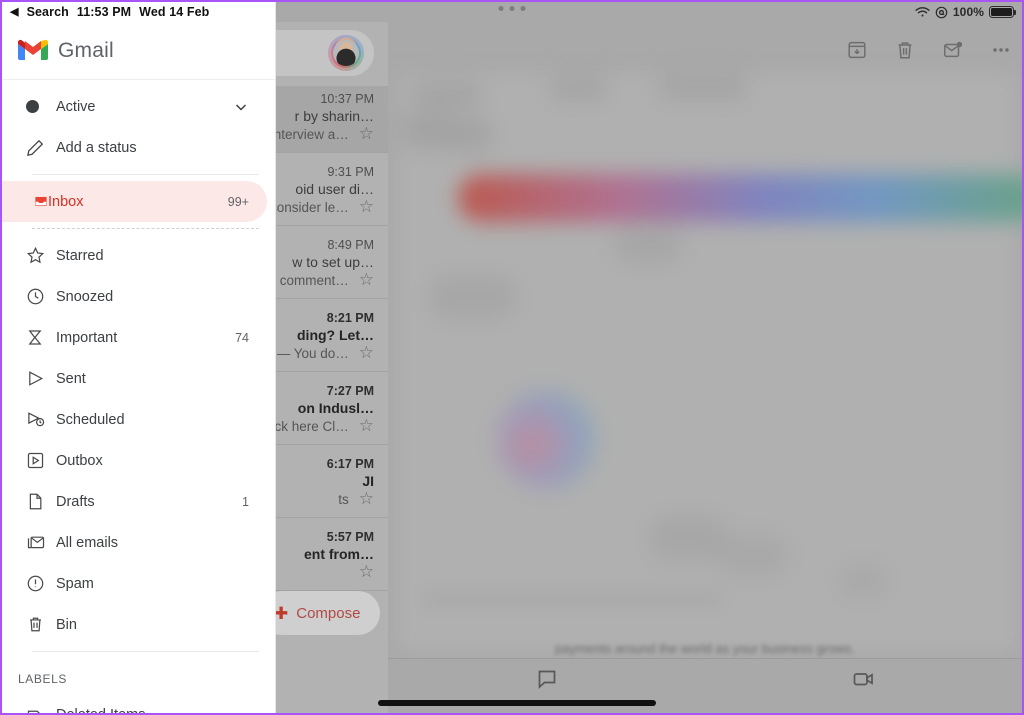 The height and width of the screenshot is (715, 1024). What do you see at coordinates (138, 255) in the screenshot?
I see `sidebar-item-starred: Starred` at bounding box center [138, 255].